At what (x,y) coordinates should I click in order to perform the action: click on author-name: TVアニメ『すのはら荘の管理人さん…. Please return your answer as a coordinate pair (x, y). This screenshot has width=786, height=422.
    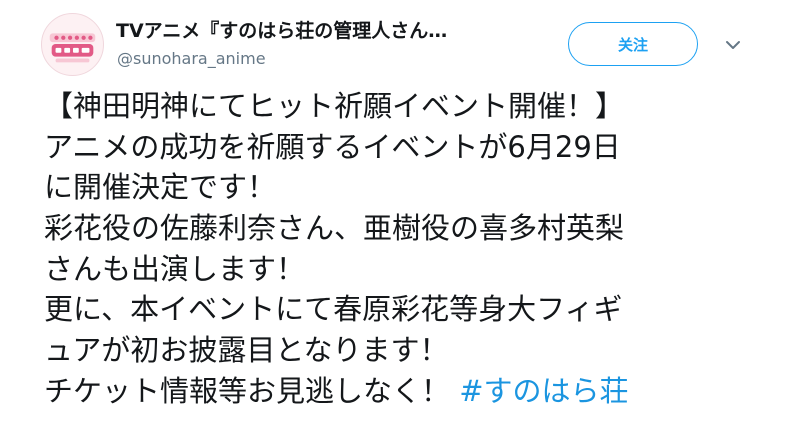
    Looking at the image, I should click on (326, 31).